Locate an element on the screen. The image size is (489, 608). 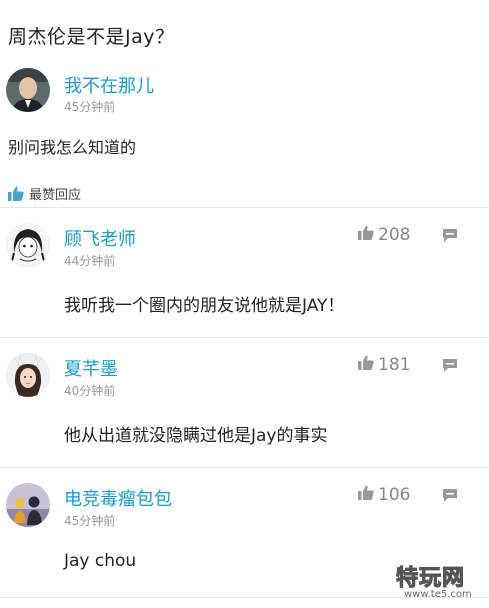
post-header: 我不在那儿 45分钟前 is located at coordinates (241, 93).